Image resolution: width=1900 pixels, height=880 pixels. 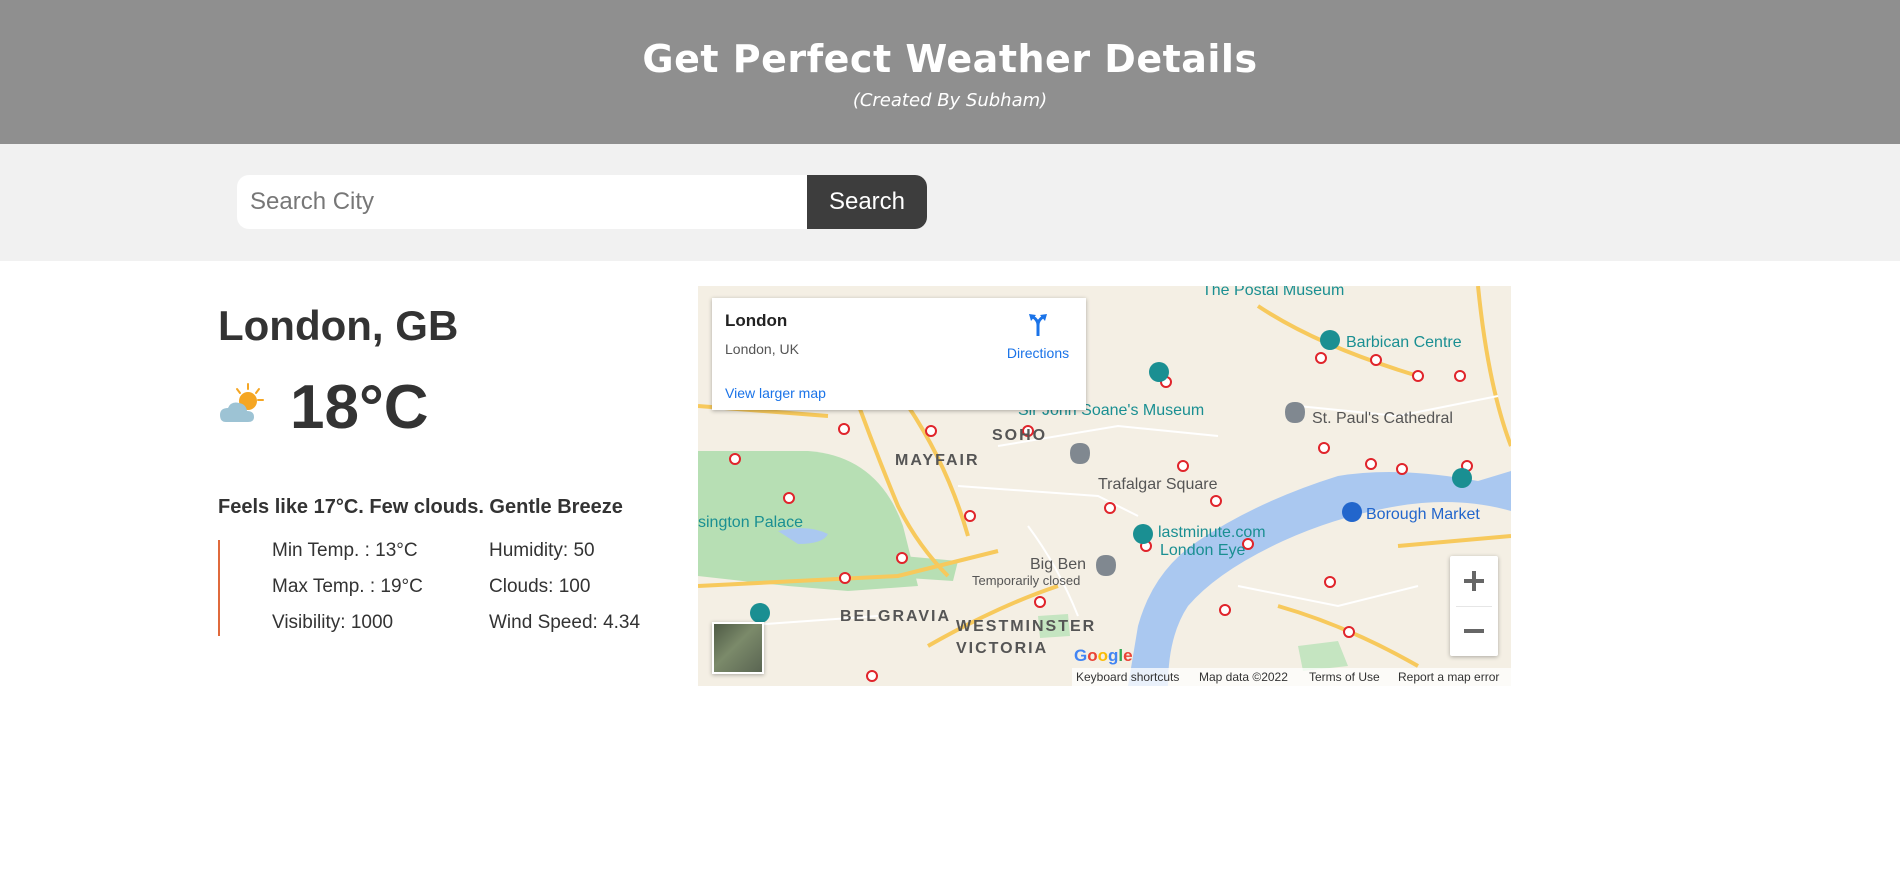 I want to click on map-place-title: London, so click(x=756, y=320).